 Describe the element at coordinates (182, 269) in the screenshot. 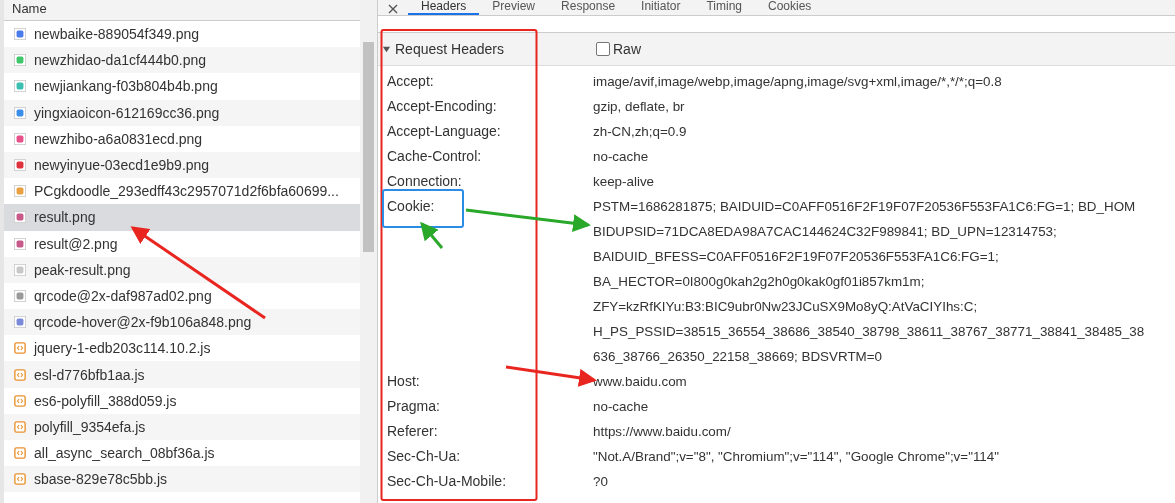

I see `request-row: peak-result.png` at that location.